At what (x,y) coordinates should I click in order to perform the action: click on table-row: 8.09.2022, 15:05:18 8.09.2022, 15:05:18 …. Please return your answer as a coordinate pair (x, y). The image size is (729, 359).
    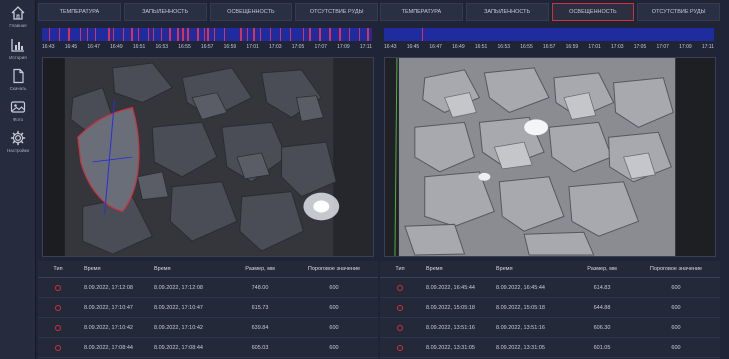
    Looking at the image, I should click on (550, 308).